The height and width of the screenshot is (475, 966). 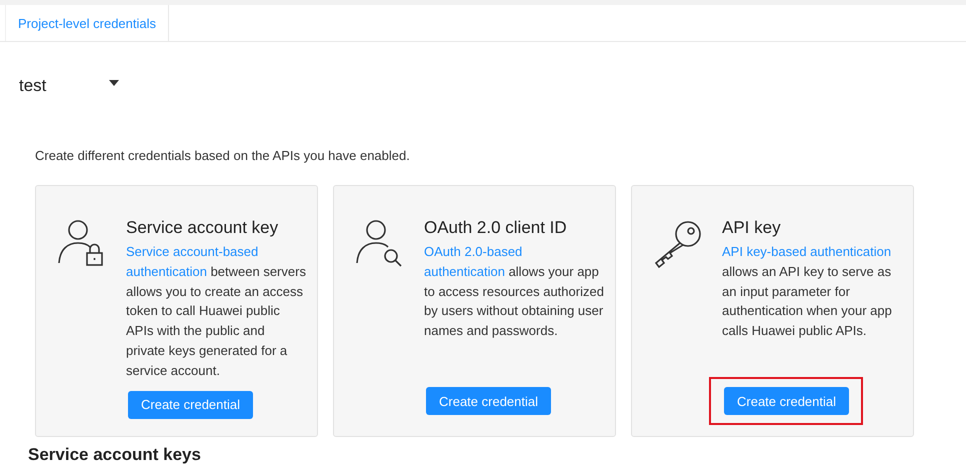 I want to click on key-icon, so click(x=678, y=244).